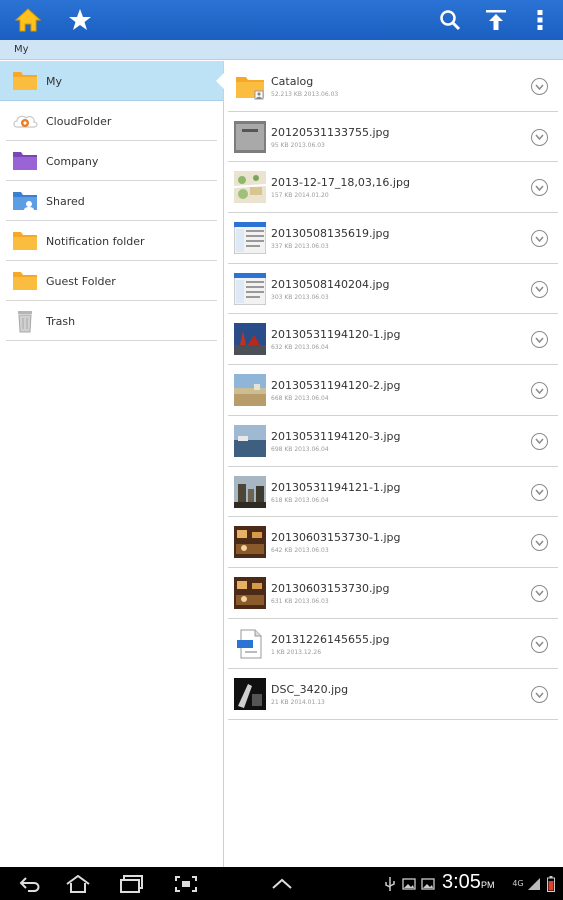 This screenshot has height=900, width=563. I want to click on file-meta: 618 KB 2013.06.04, so click(300, 500).